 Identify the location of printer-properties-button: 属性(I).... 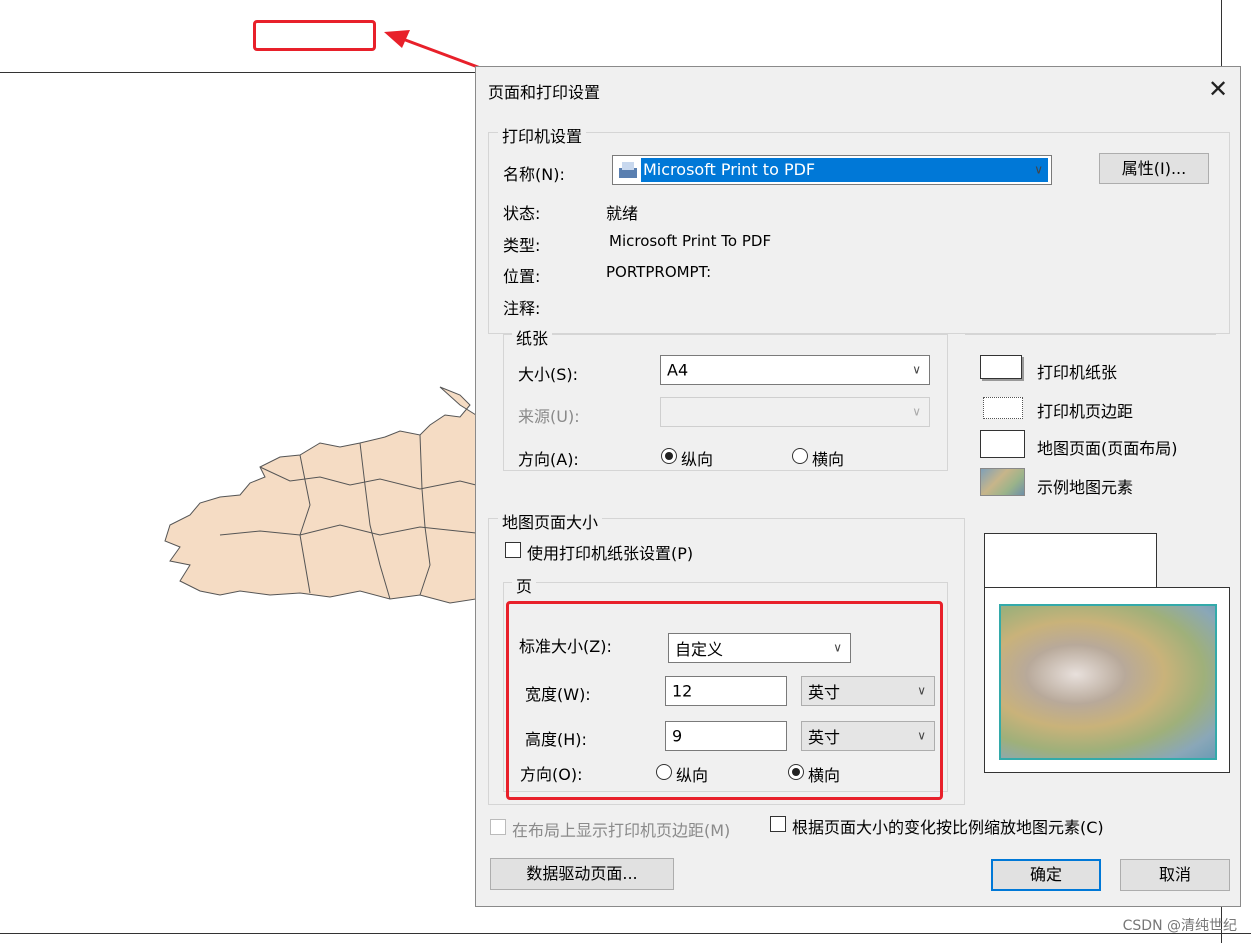
(1154, 168).